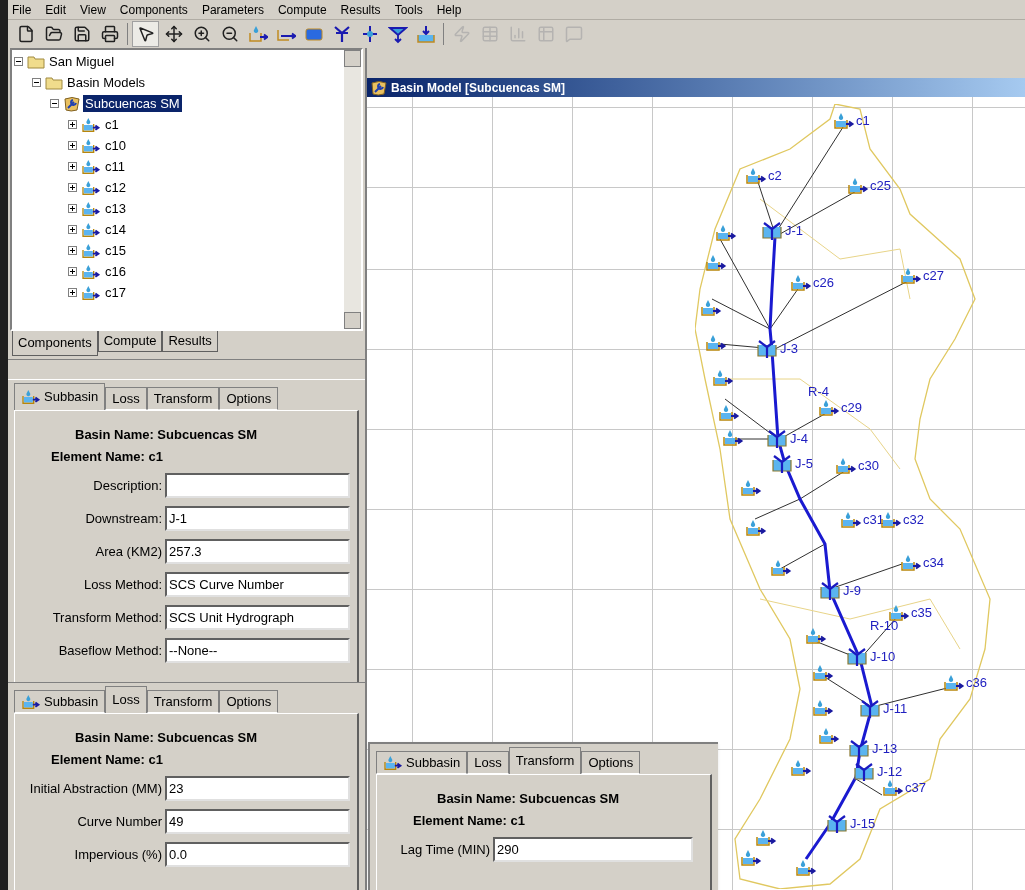  Describe the element at coordinates (93, 9) in the screenshot. I see `menu-item: View` at that location.